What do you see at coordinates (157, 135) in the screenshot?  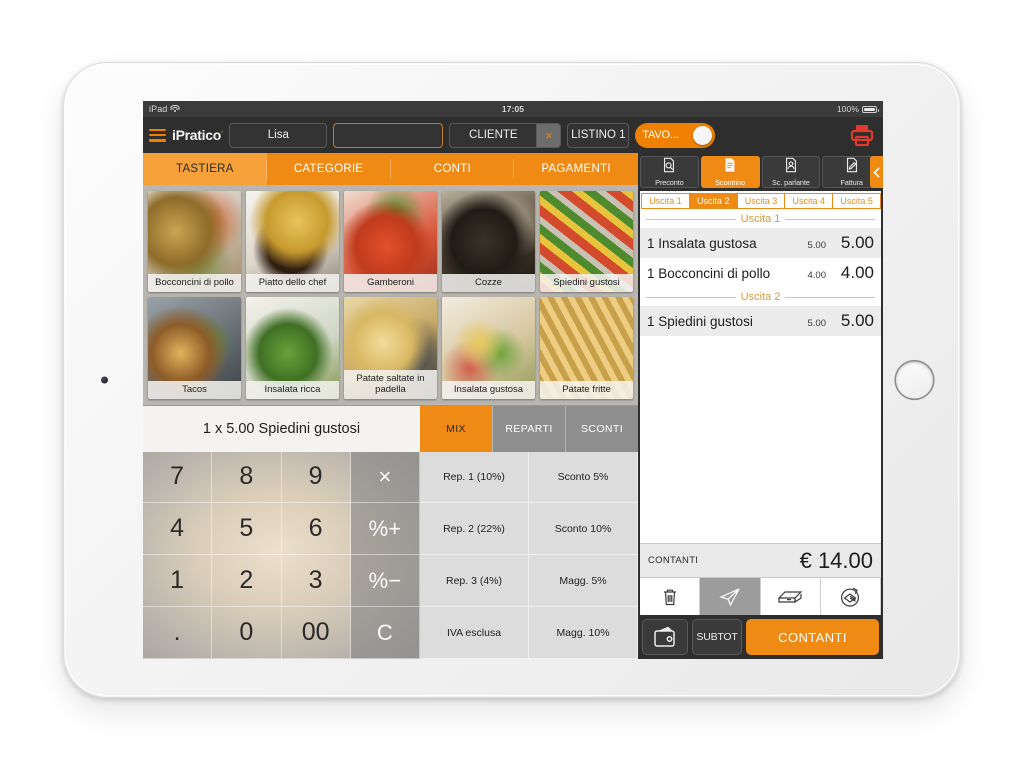 I see `hamburger-menu-icon` at bounding box center [157, 135].